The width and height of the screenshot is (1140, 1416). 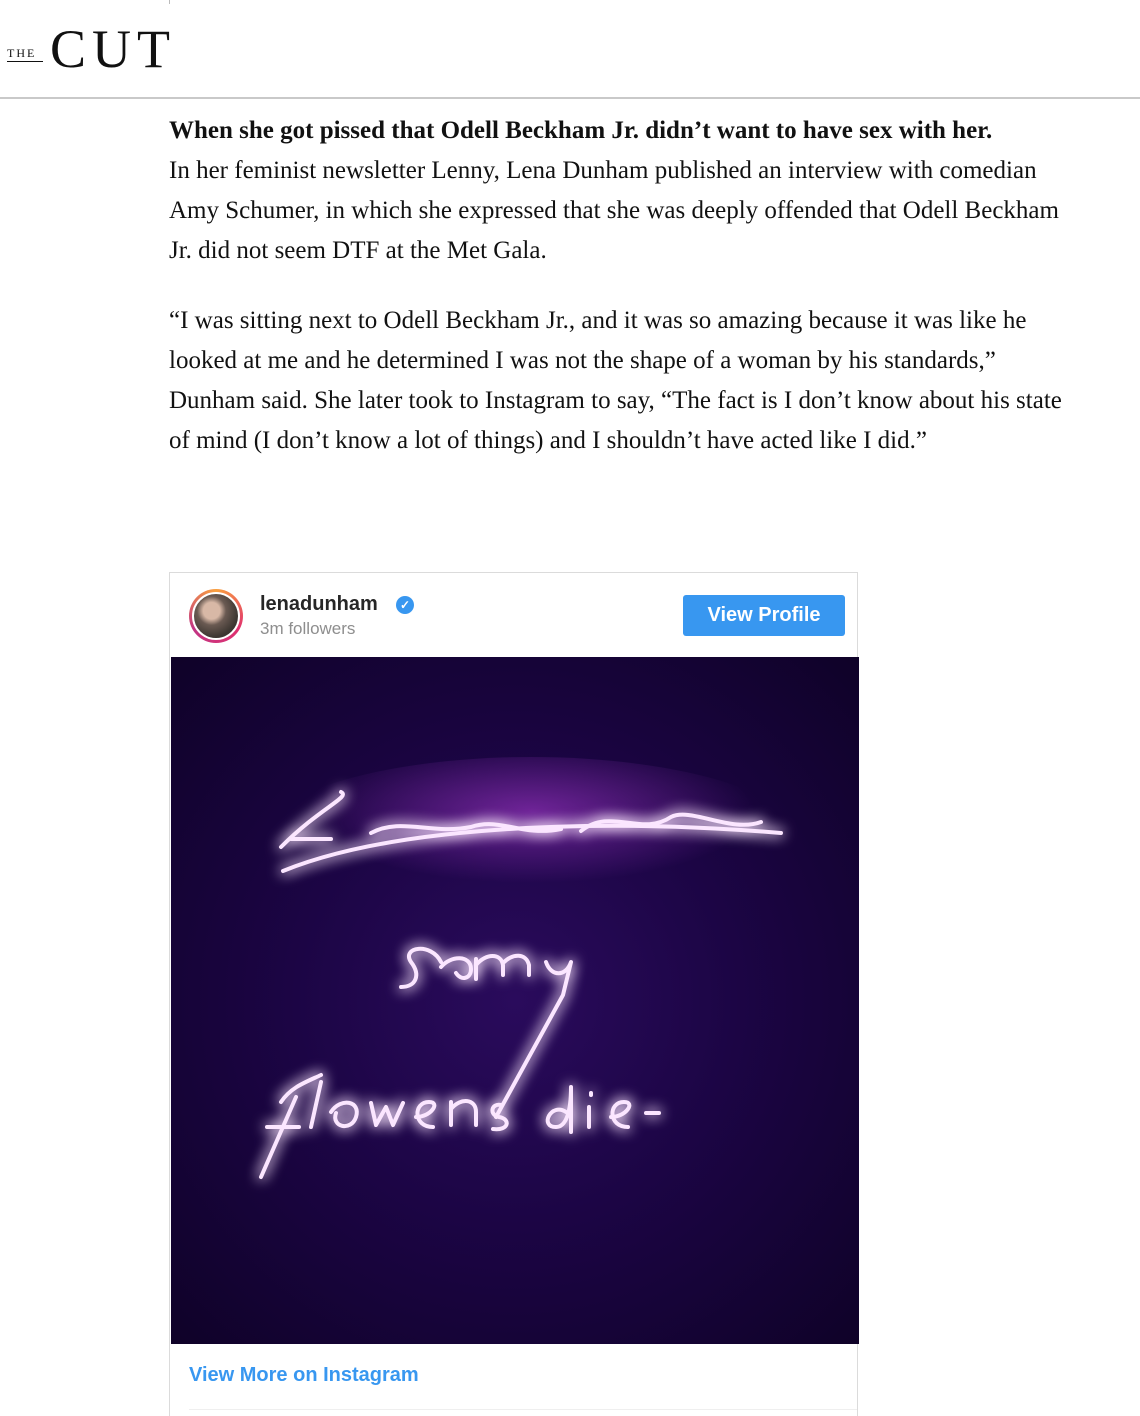 I want to click on logo-rule, so click(x=25, y=61).